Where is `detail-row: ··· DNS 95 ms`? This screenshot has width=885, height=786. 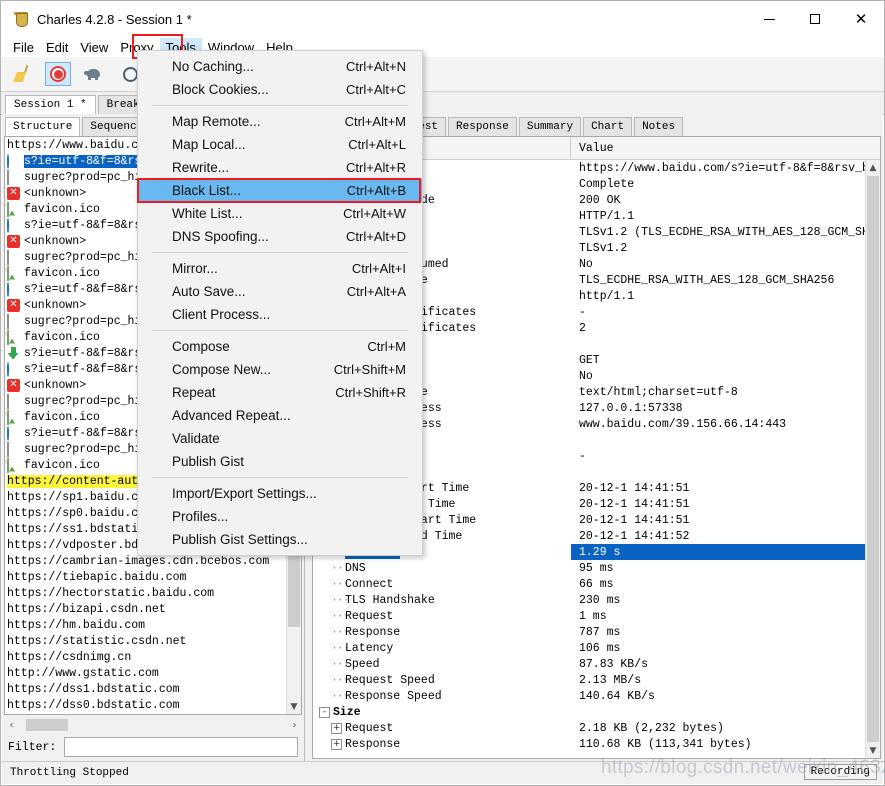
detail-row: ··· DNS 95 ms is located at coordinates (589, 568).